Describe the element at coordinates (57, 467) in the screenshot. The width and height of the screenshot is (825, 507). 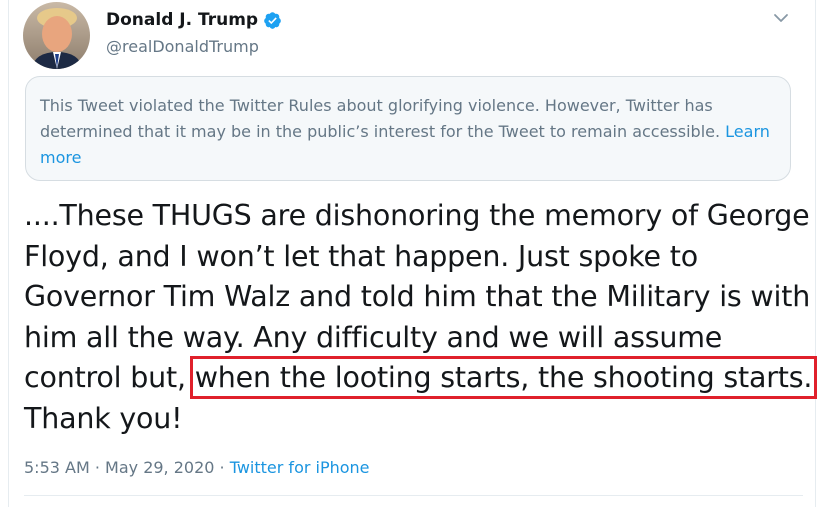
I see `tweet-time: 5:53 AM` at that location.